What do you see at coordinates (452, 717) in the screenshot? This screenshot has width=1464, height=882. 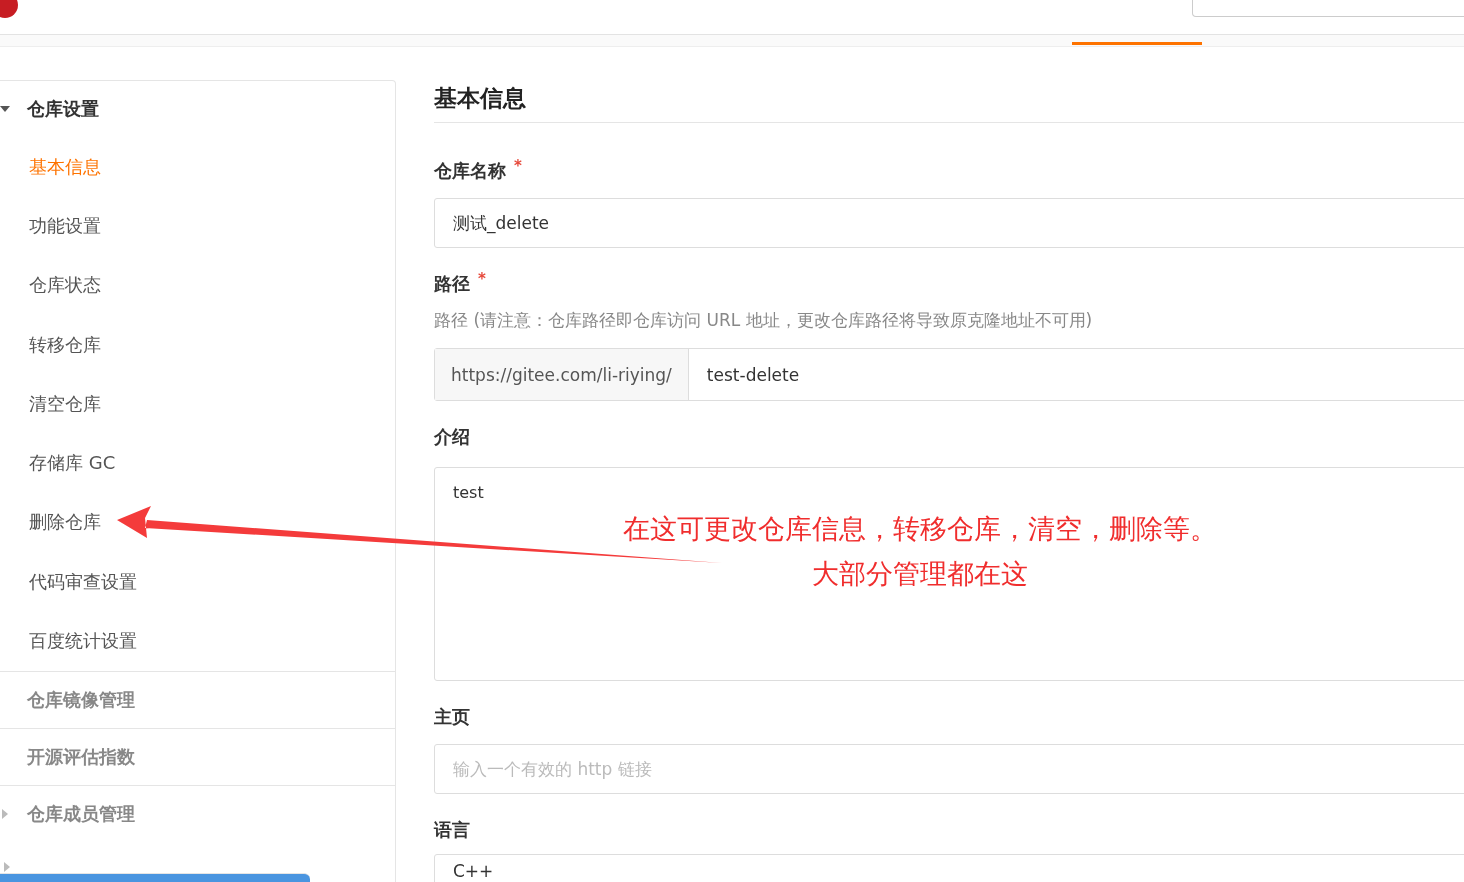 I see `field-label: 主页` at bounding box center [452, 717].